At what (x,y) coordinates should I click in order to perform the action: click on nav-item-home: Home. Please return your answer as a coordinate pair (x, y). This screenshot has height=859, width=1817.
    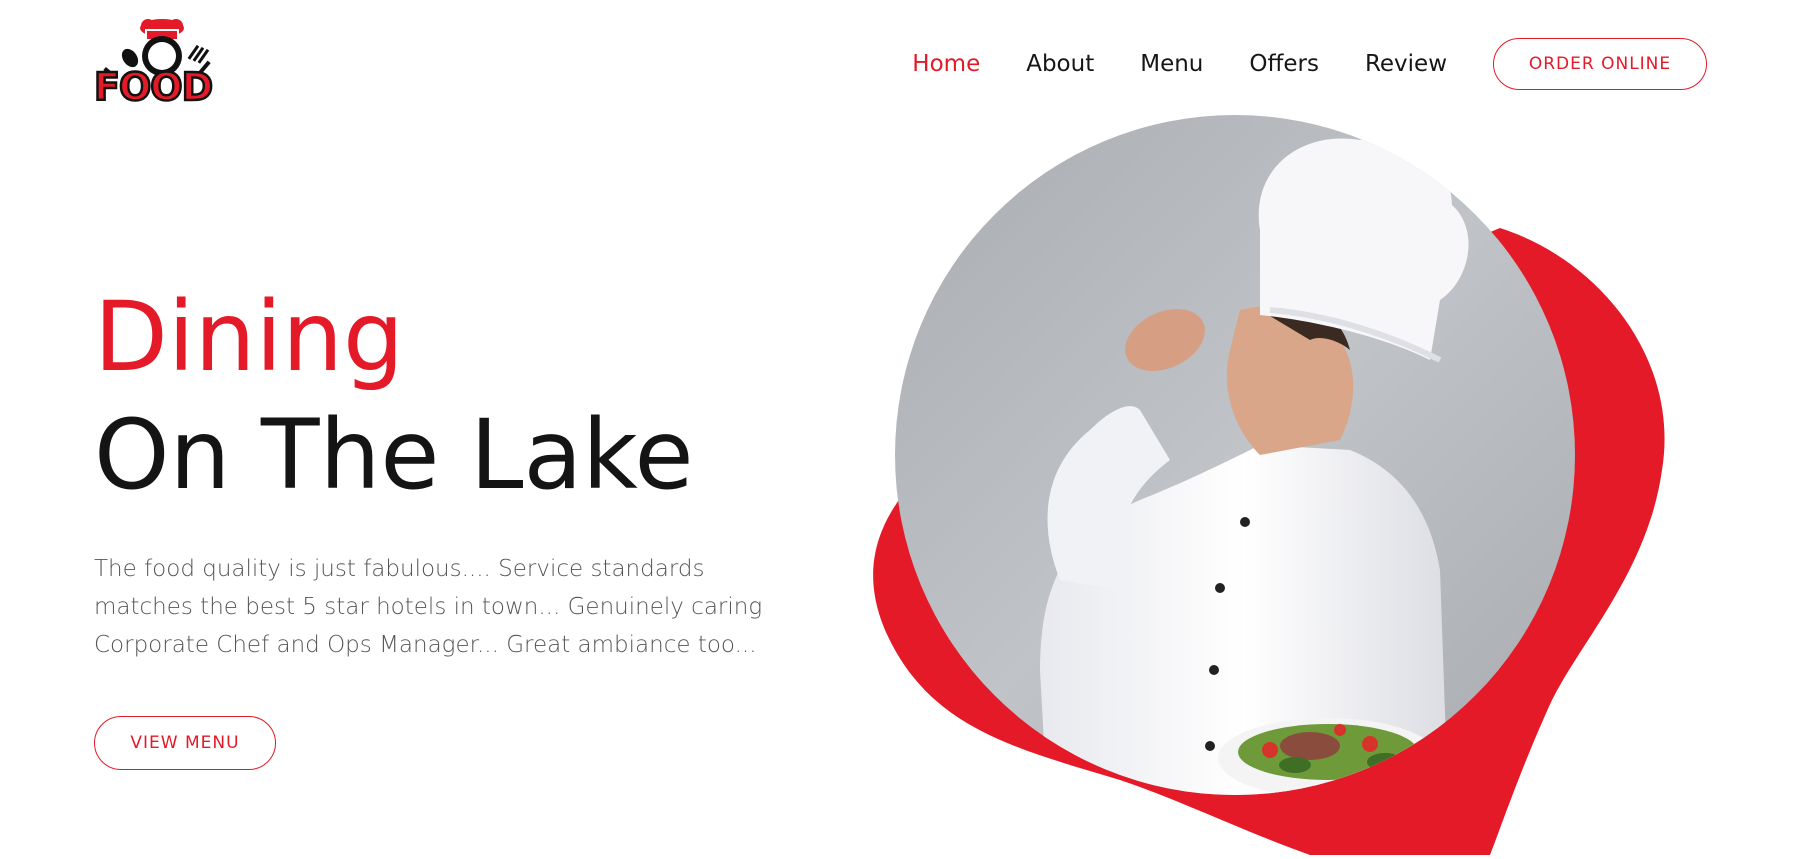
    Looking at the image, I should click on (946, 64).